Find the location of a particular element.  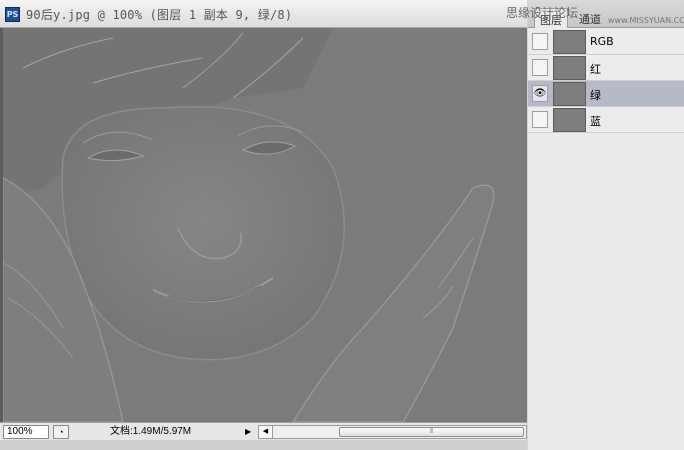

eye-icon: 👁 is located at coordinates (540, 93).